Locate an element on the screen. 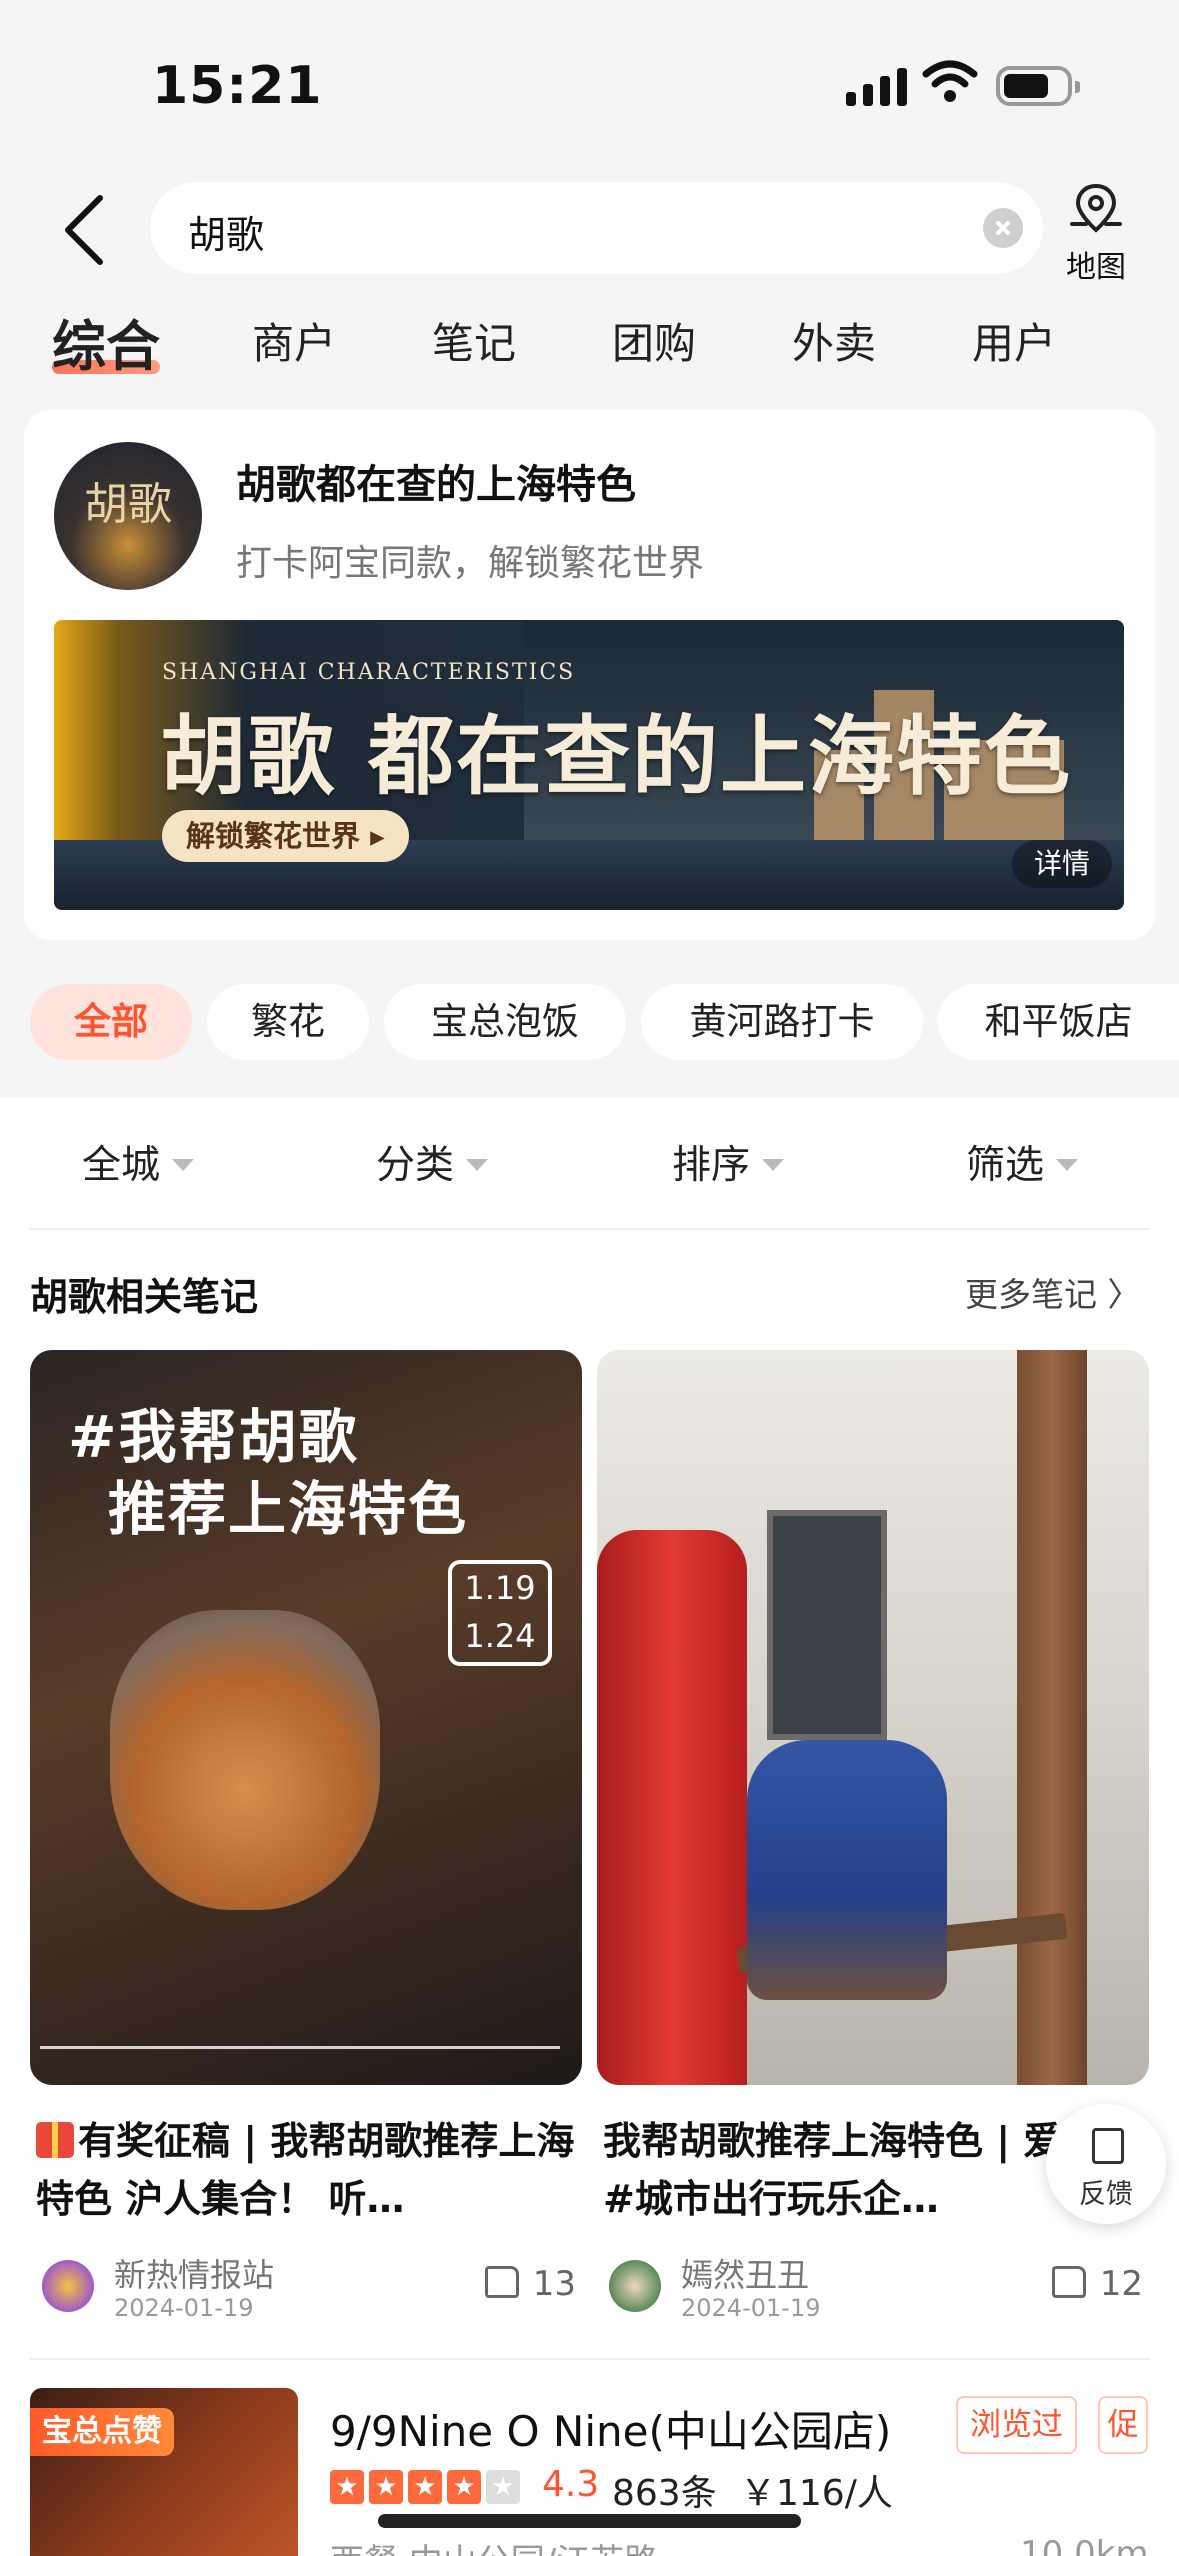  more-notes-link: 更多笔记 〉 is located at coordinates (1053, 1292).